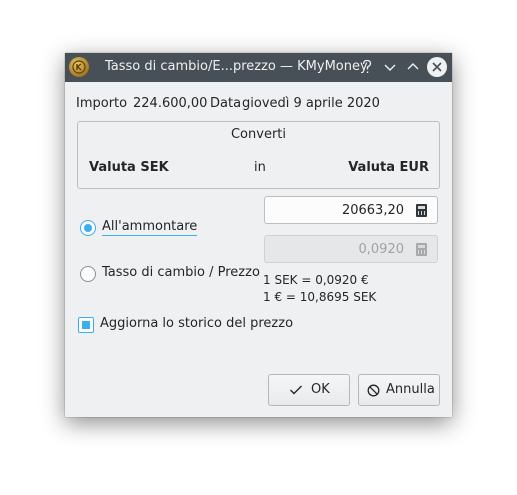  What do you see at coordinates (372, 210) in the screenshot?
I see `amount-input-value: 20663,20` at bounding box center [372, 210].